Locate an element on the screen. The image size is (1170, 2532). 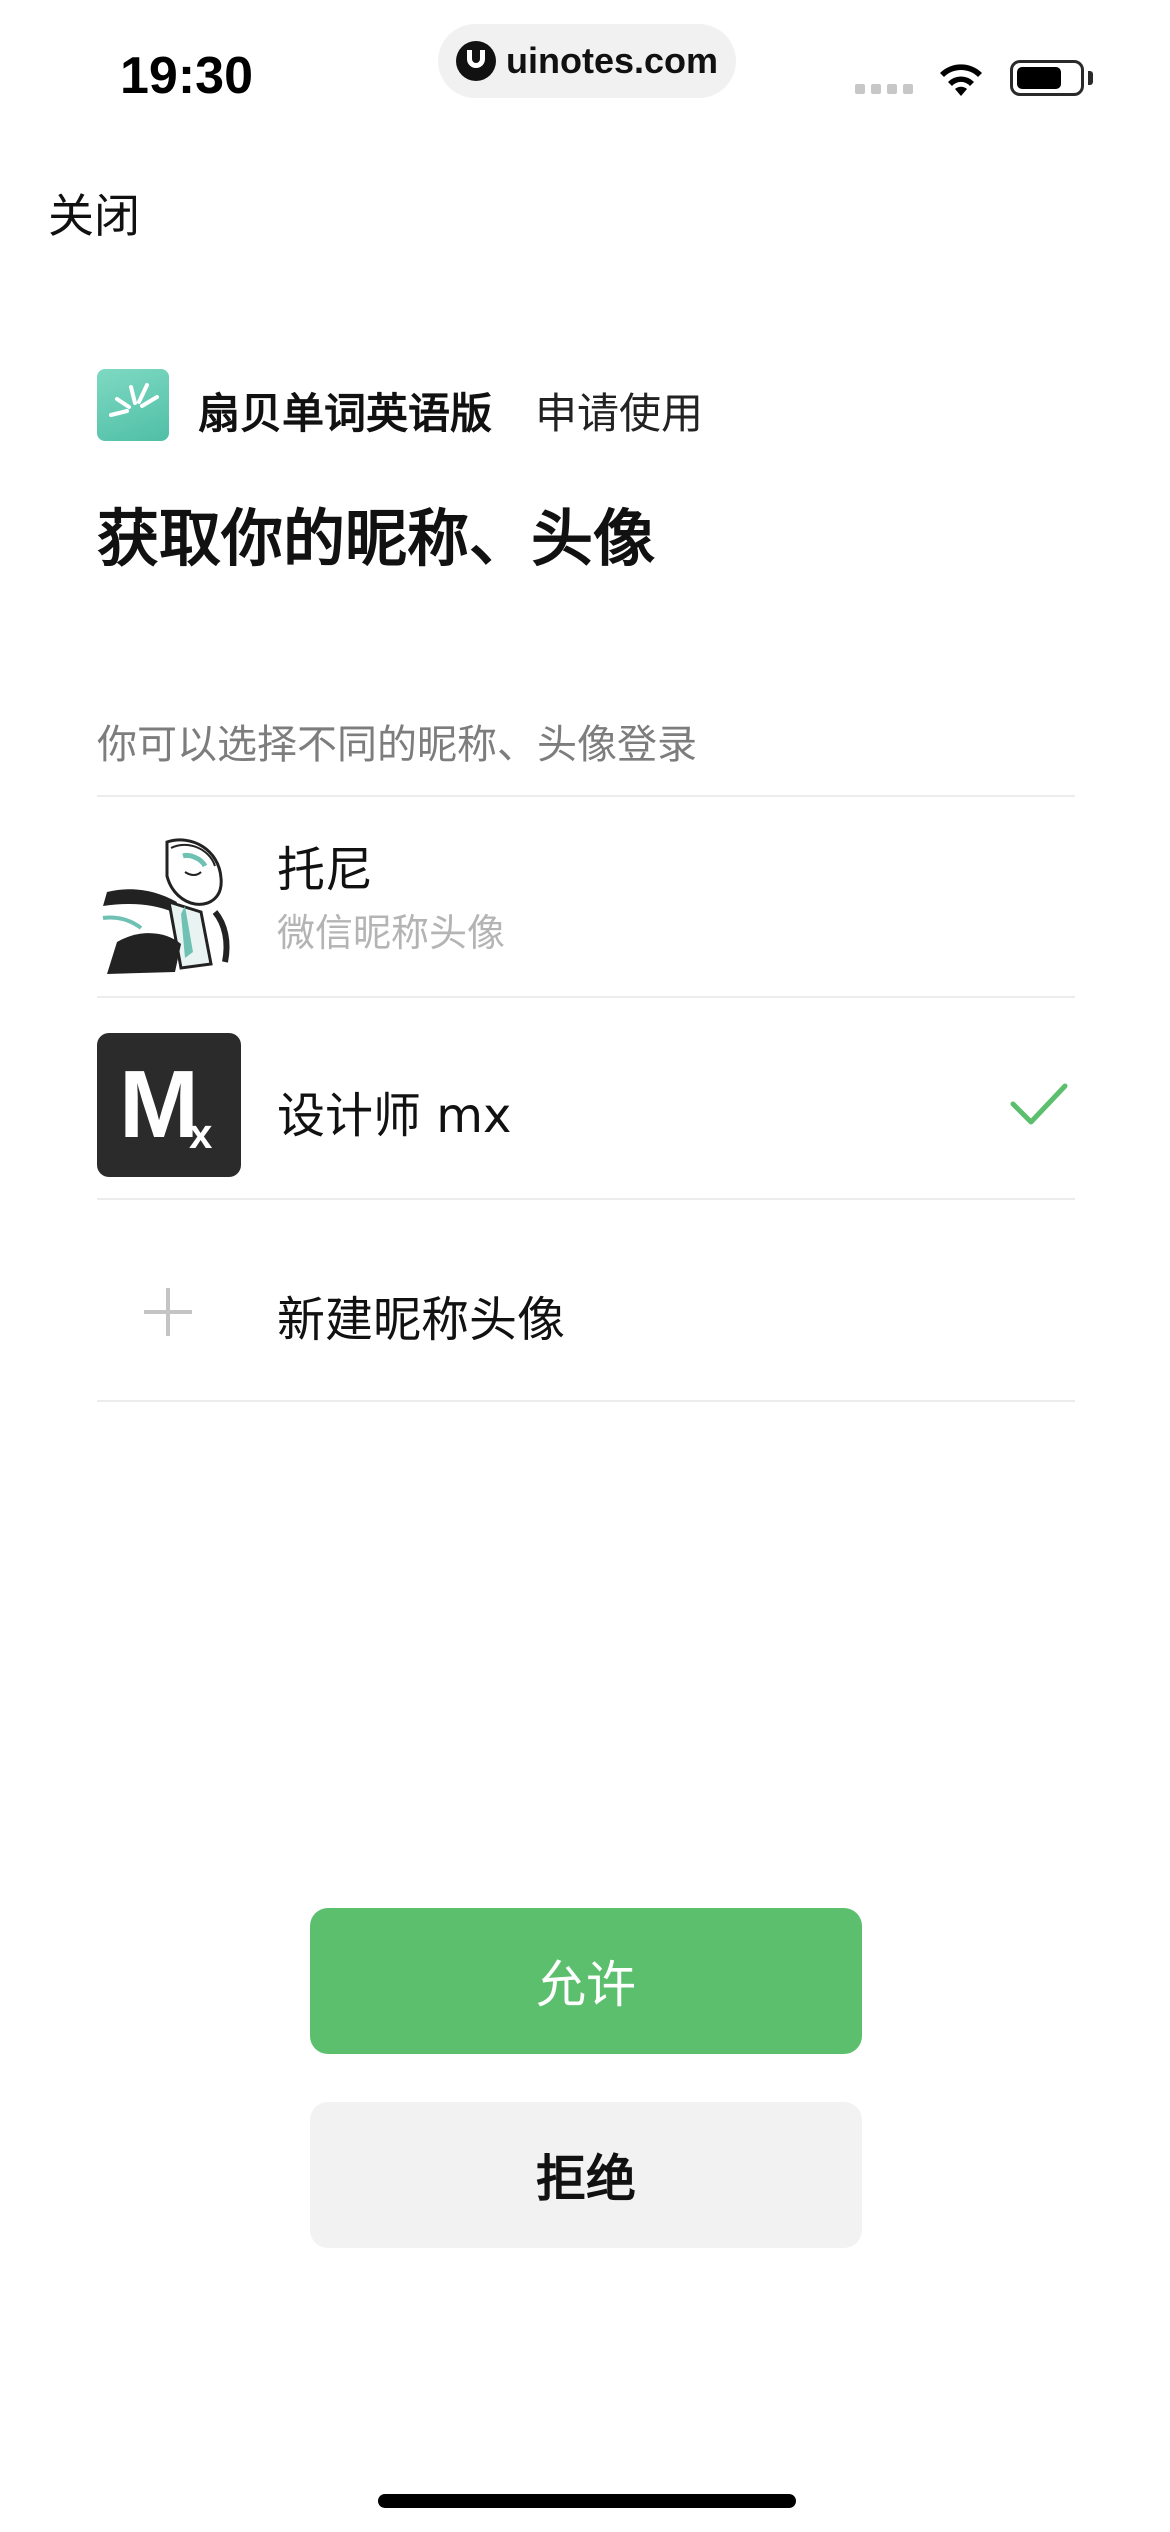
status-time: 19:30 is located at coordinates (186, 76).